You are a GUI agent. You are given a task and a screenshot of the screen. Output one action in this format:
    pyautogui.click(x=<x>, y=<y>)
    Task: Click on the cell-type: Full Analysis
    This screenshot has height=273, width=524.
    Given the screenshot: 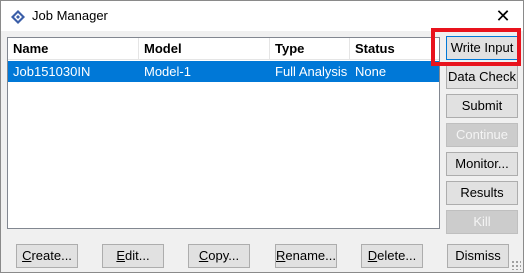 What is the action you would take?
    pyautogui.click(x=311, y=71)
    